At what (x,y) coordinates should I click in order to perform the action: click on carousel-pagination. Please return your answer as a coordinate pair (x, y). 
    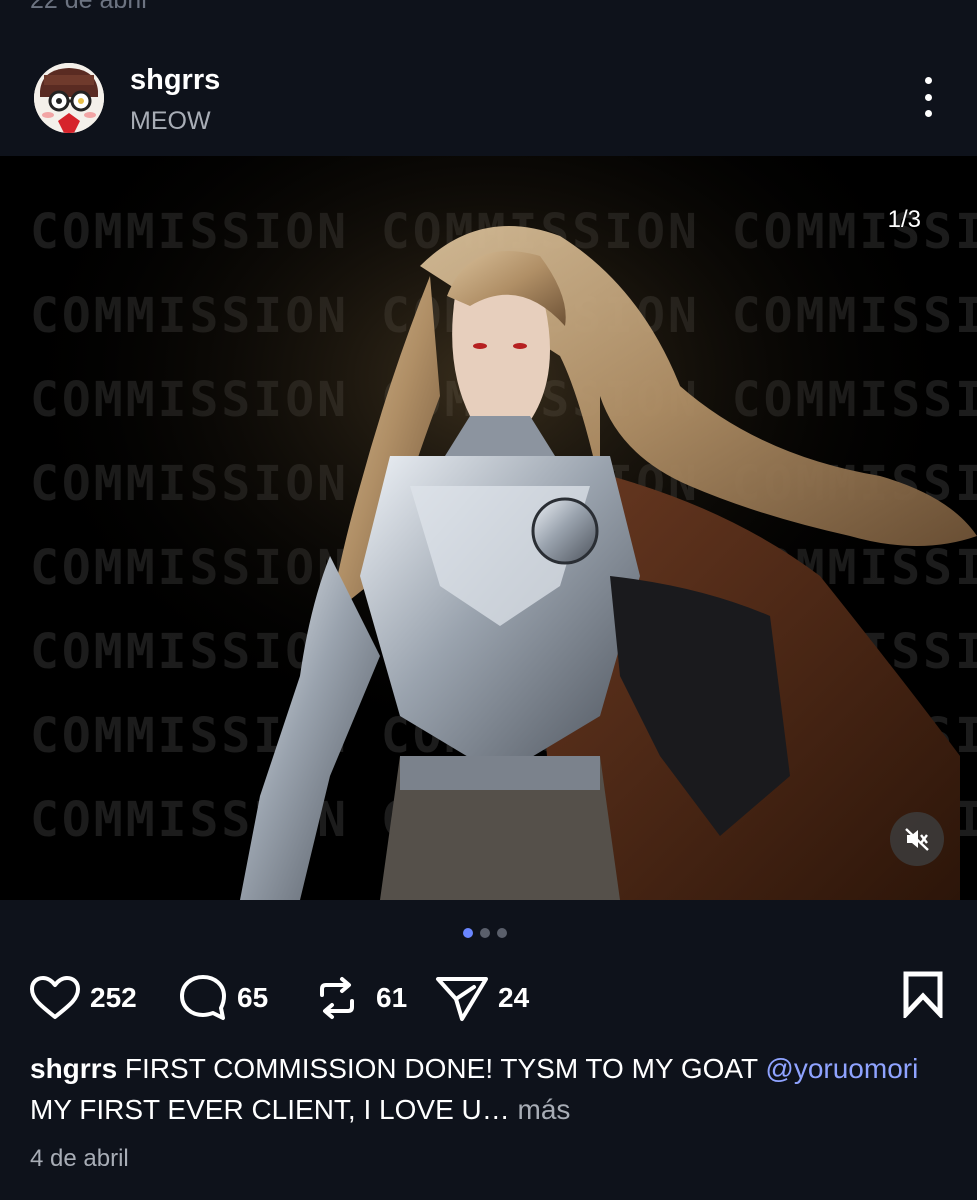
    Looking at the image, I should click on (485, 933).